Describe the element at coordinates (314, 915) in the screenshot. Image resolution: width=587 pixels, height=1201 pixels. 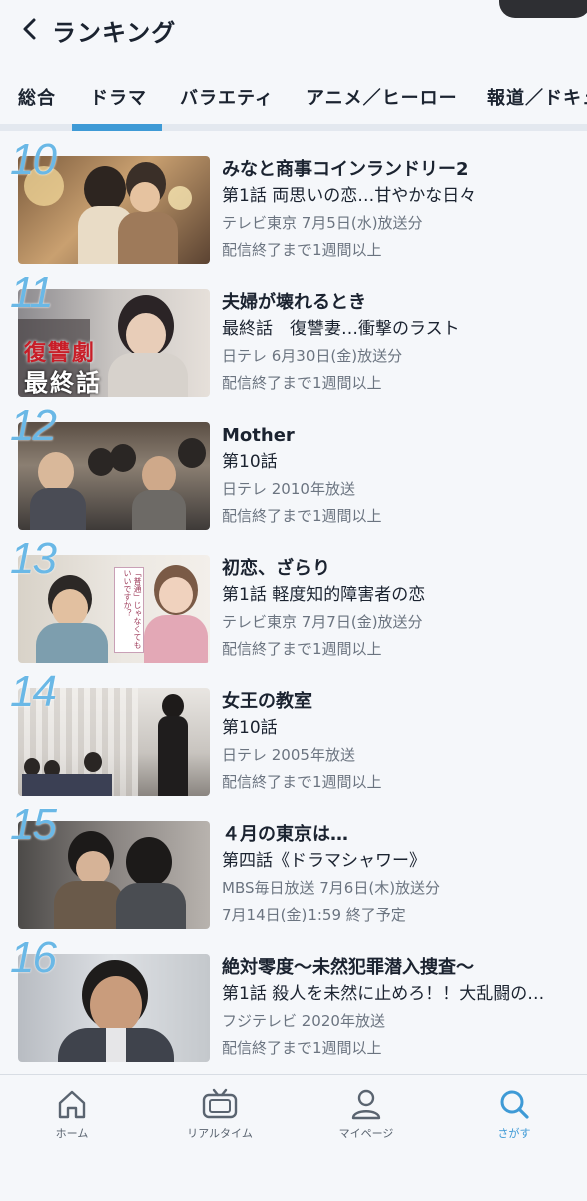
I see `item-availability: 7月14日(金)1:59 終了予定` at that location.